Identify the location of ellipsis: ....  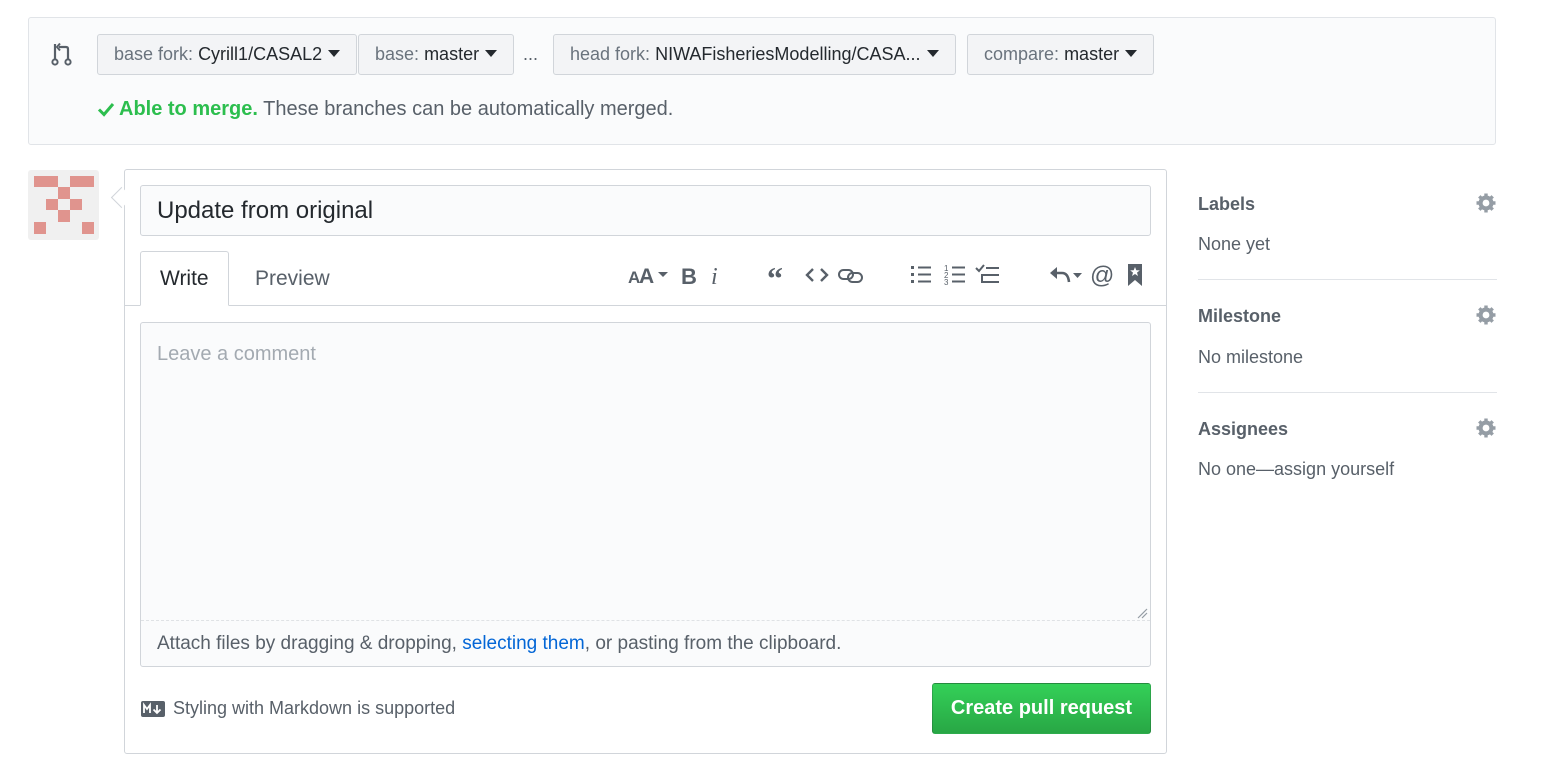
(531, 54).